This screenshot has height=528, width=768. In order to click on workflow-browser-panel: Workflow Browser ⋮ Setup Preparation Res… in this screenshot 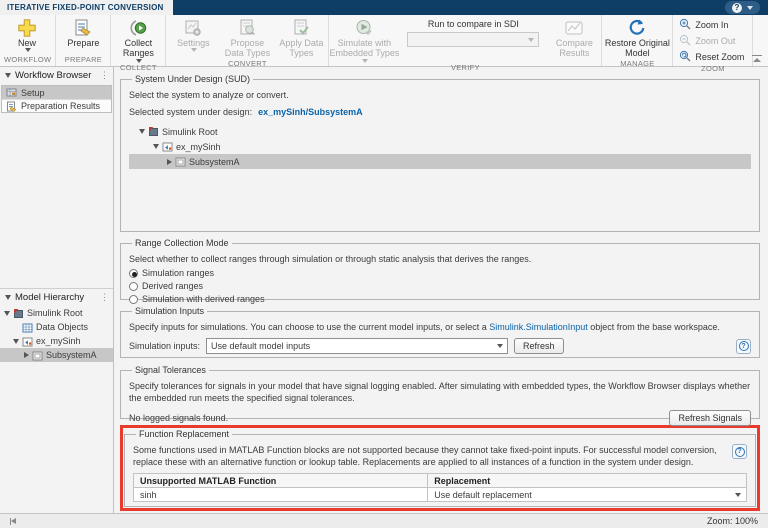, I will do `click(56, 178)`.